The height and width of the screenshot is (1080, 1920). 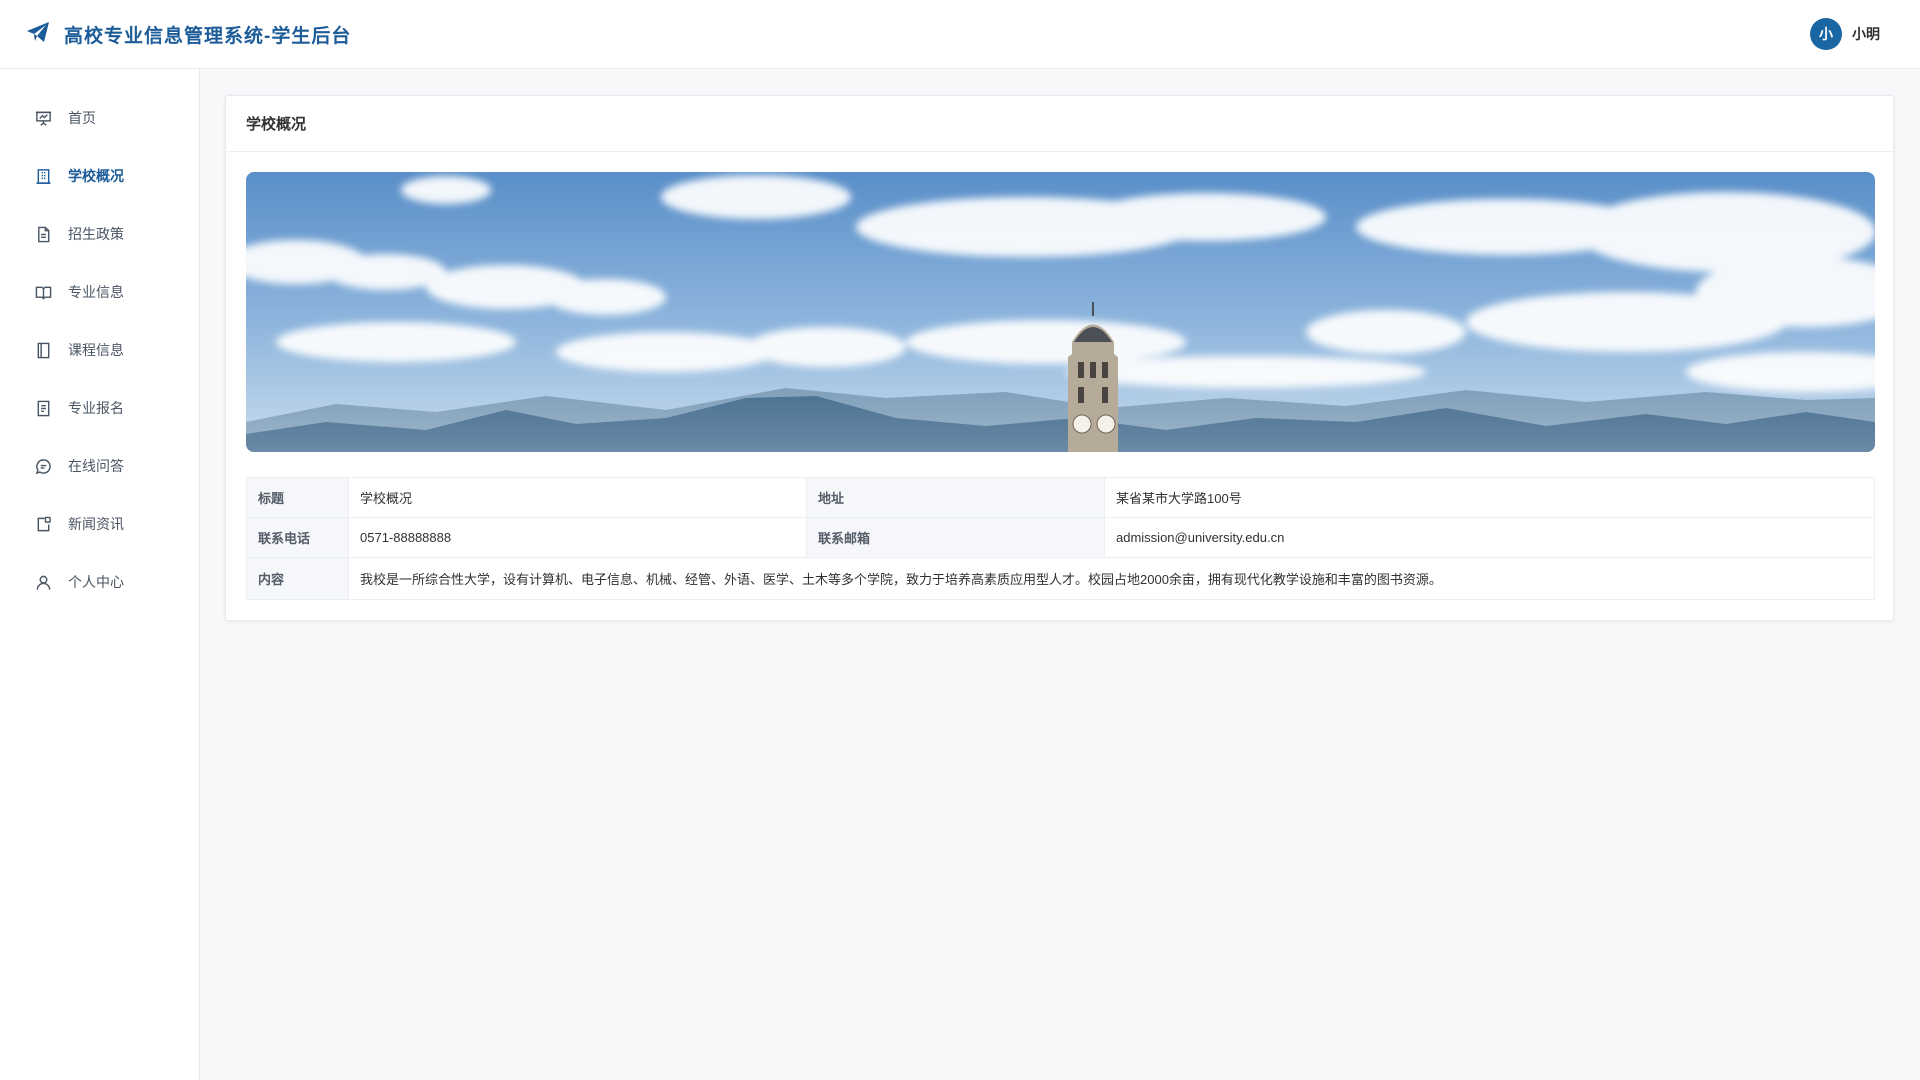 I want to click on phone-label: 联系电话, so click(x=297, y=537).